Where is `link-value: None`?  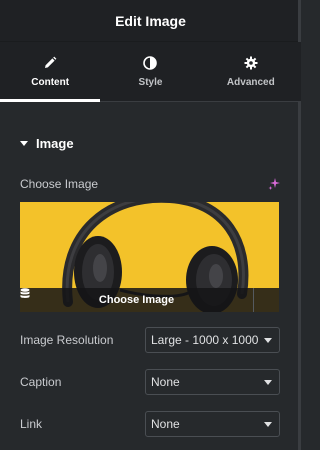 link-value: None is located at coordinates (165, 424).